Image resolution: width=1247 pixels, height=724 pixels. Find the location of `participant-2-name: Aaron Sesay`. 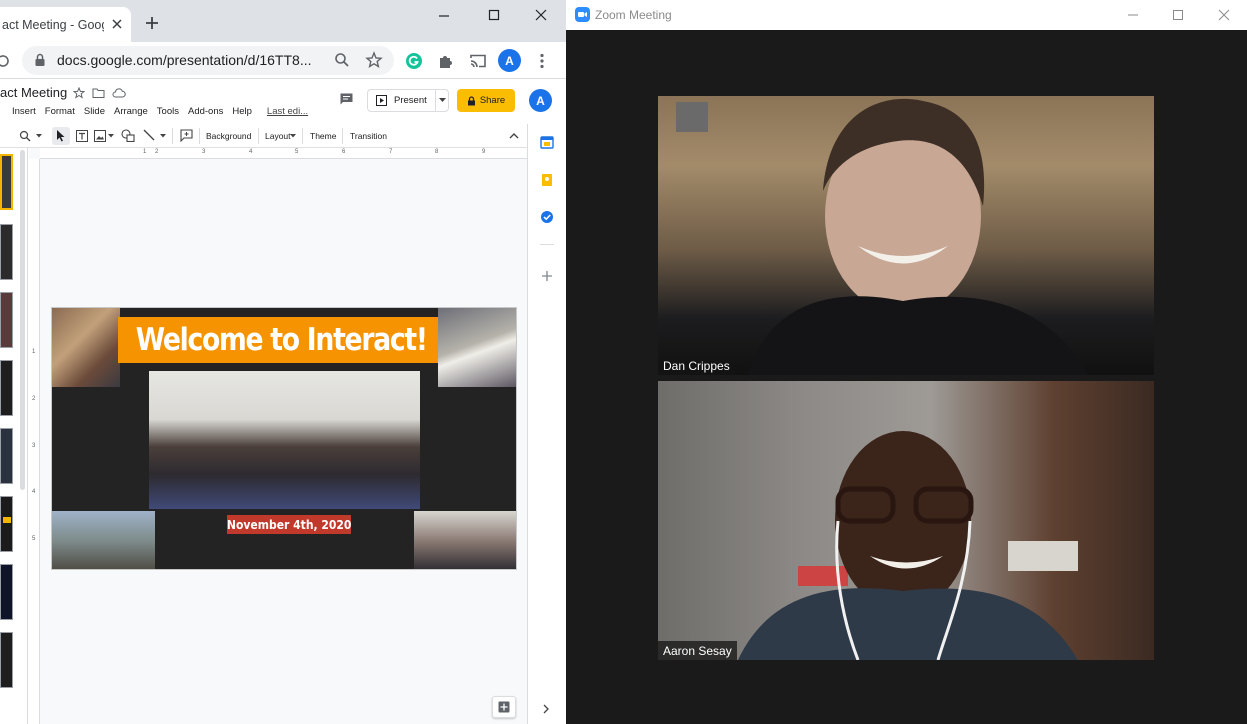

participant-2-name: Aaron Sesay is located at coordinates (697, 650).